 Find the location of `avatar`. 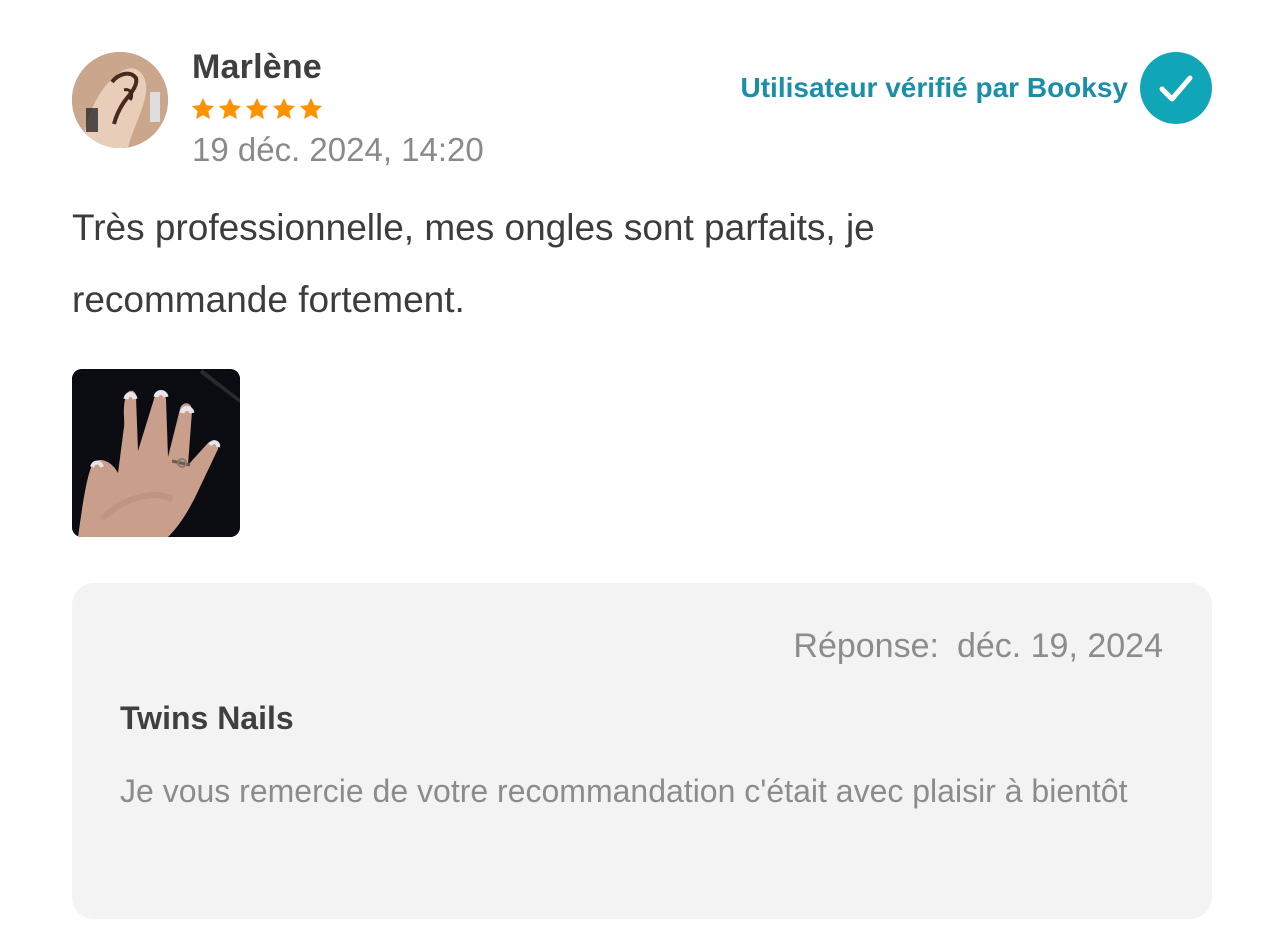

avatar is located at coordinates (120, 100).